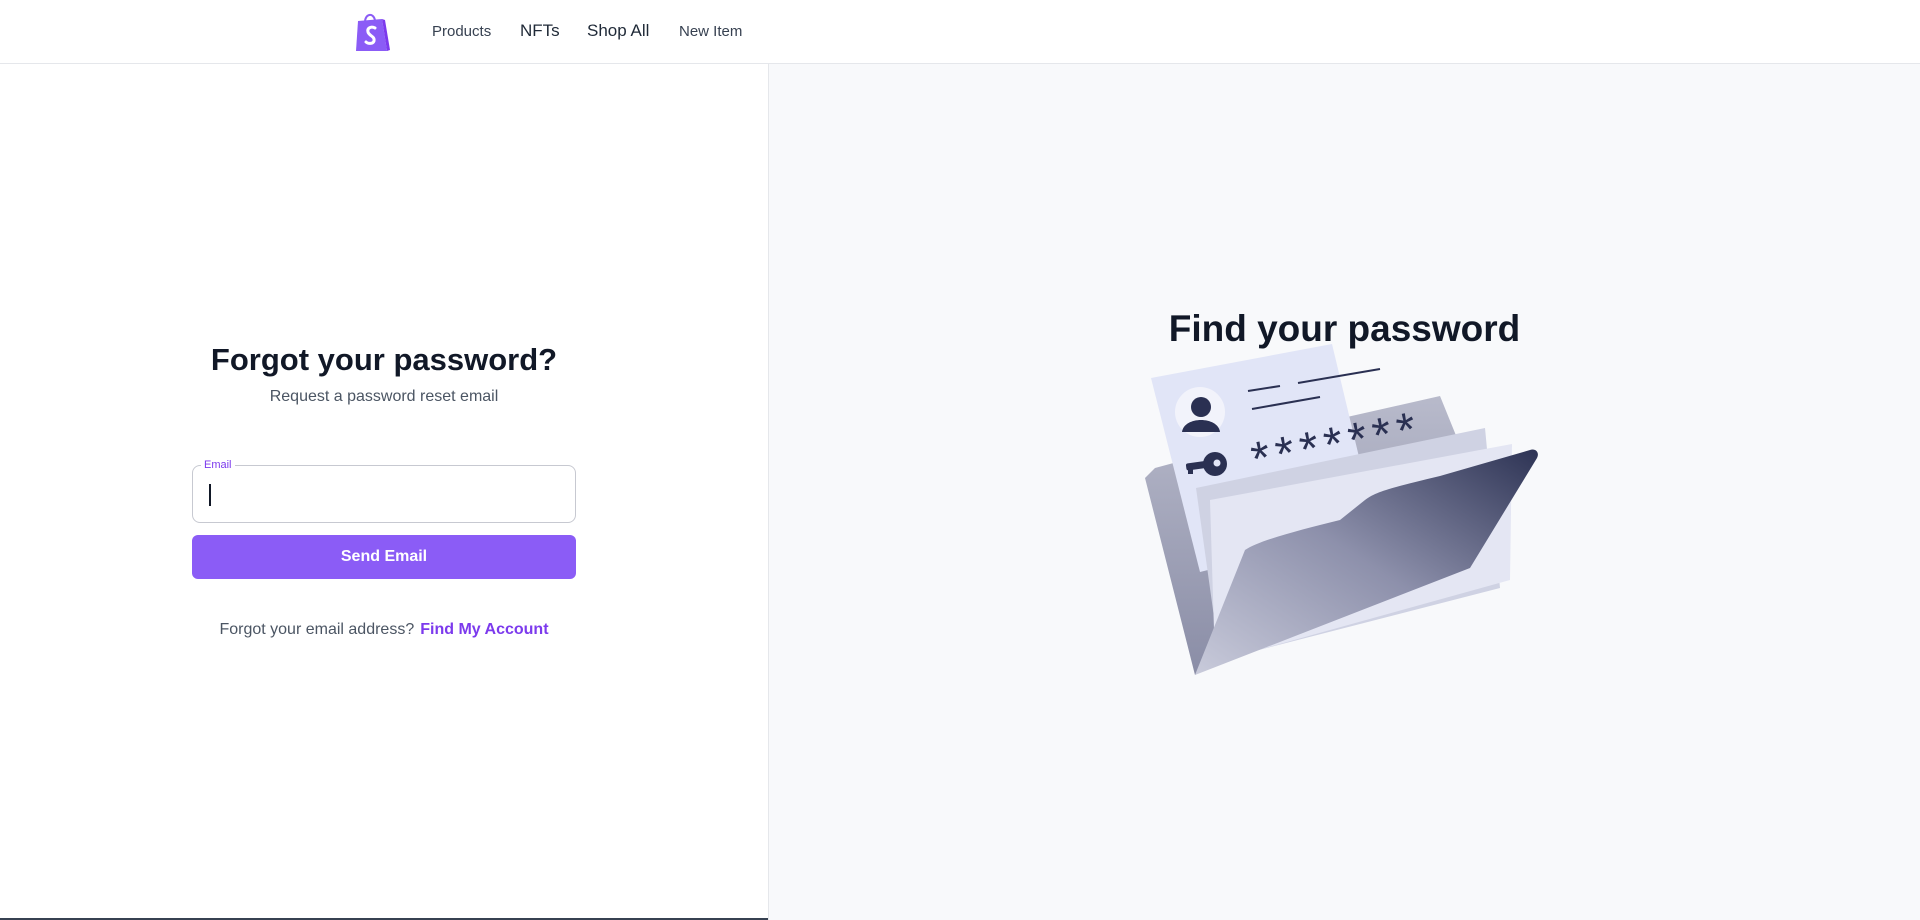 This screenshot has width=1920, height=920. Describe the element at coordinates (461, 32) in the screenshot. I see `nav-link-products: Products` at that location.